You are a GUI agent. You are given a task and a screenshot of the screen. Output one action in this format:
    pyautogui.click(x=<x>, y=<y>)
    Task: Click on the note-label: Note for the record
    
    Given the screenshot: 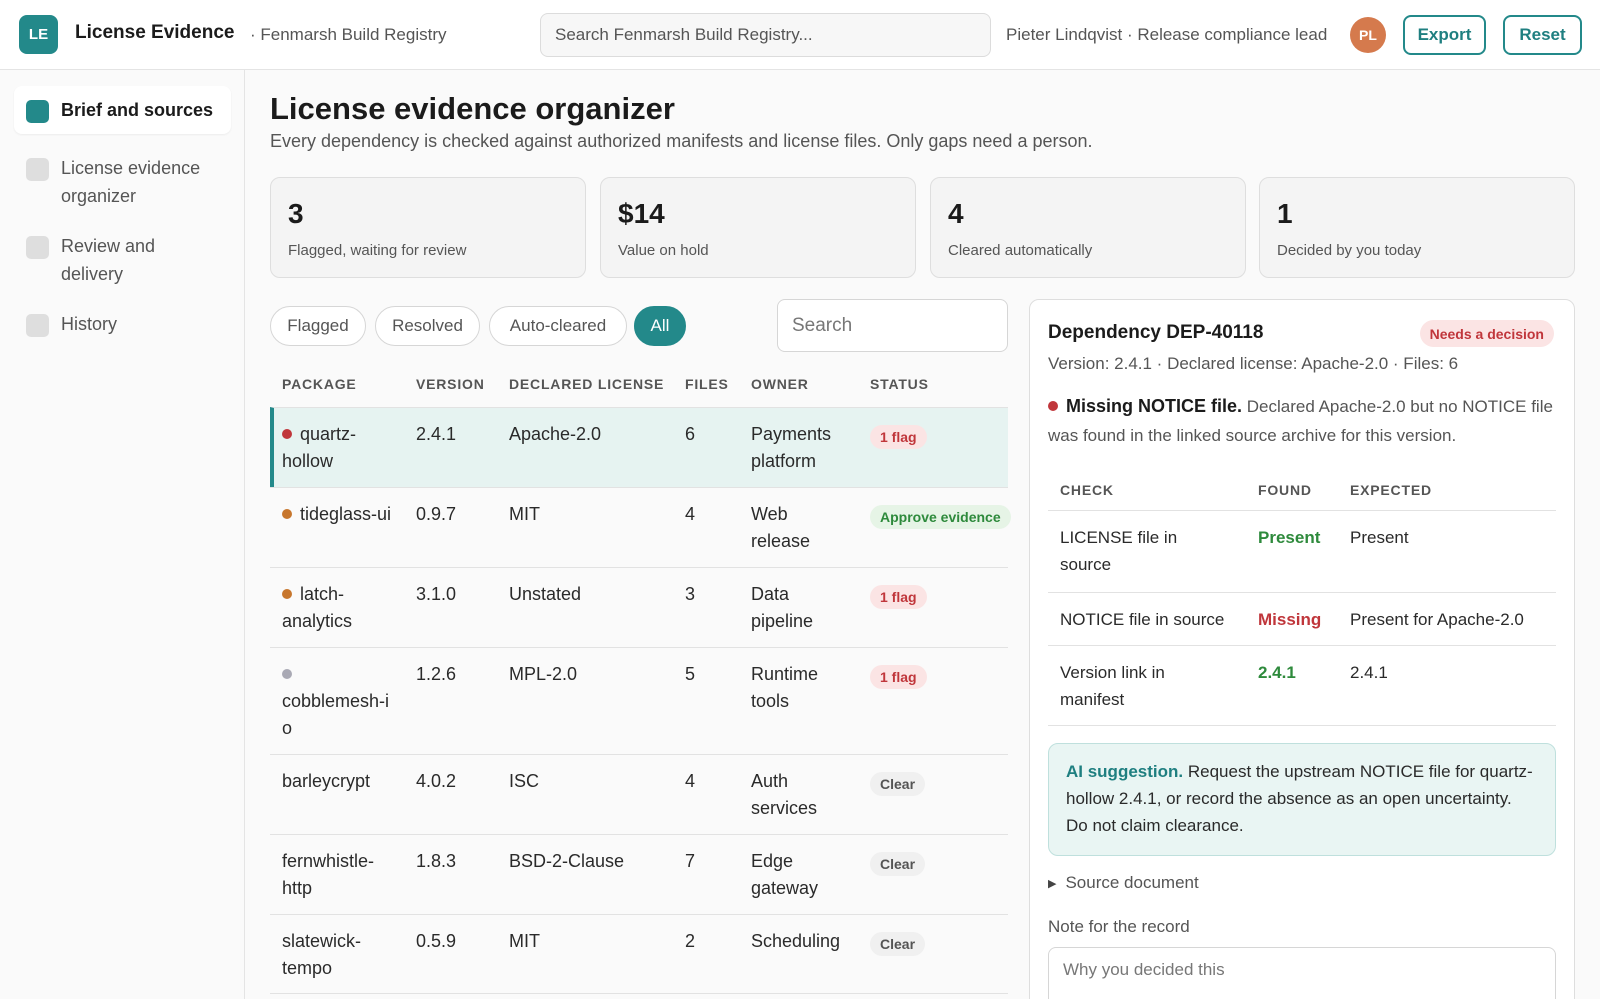 What is the action you would take?
    pyautogui.click(x=1119, y=926)
    